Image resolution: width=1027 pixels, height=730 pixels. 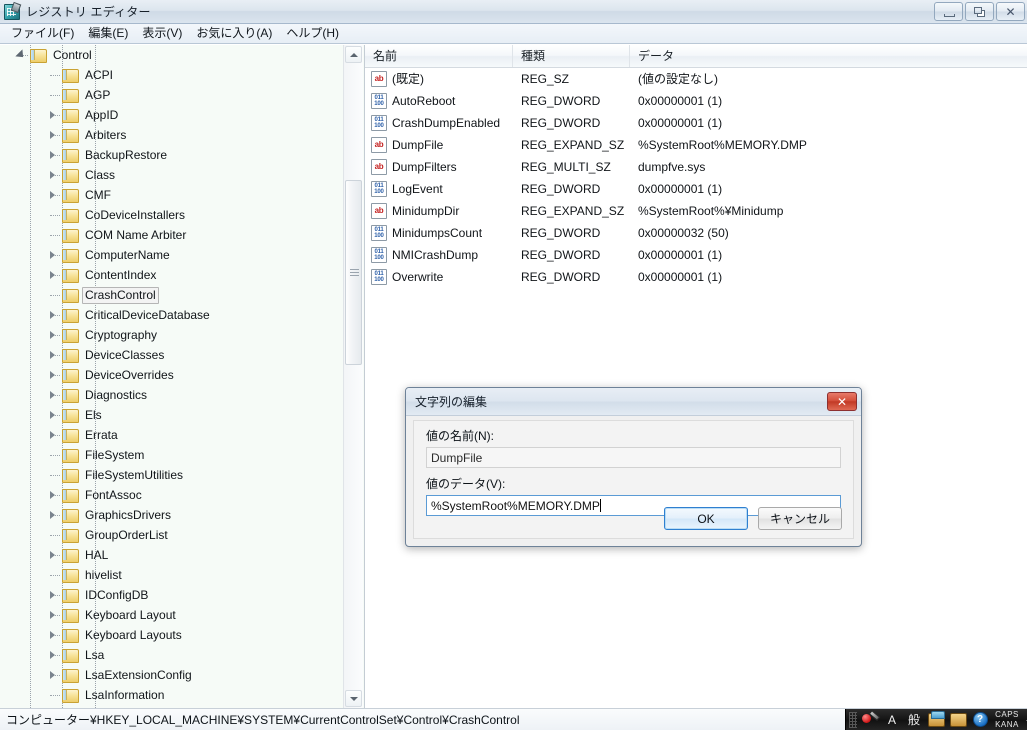 What do you see at coordinates (171, 335) in the screenshot?
I see `tree-node-cryptography: Cryptography` at bounding box center [171, 335].